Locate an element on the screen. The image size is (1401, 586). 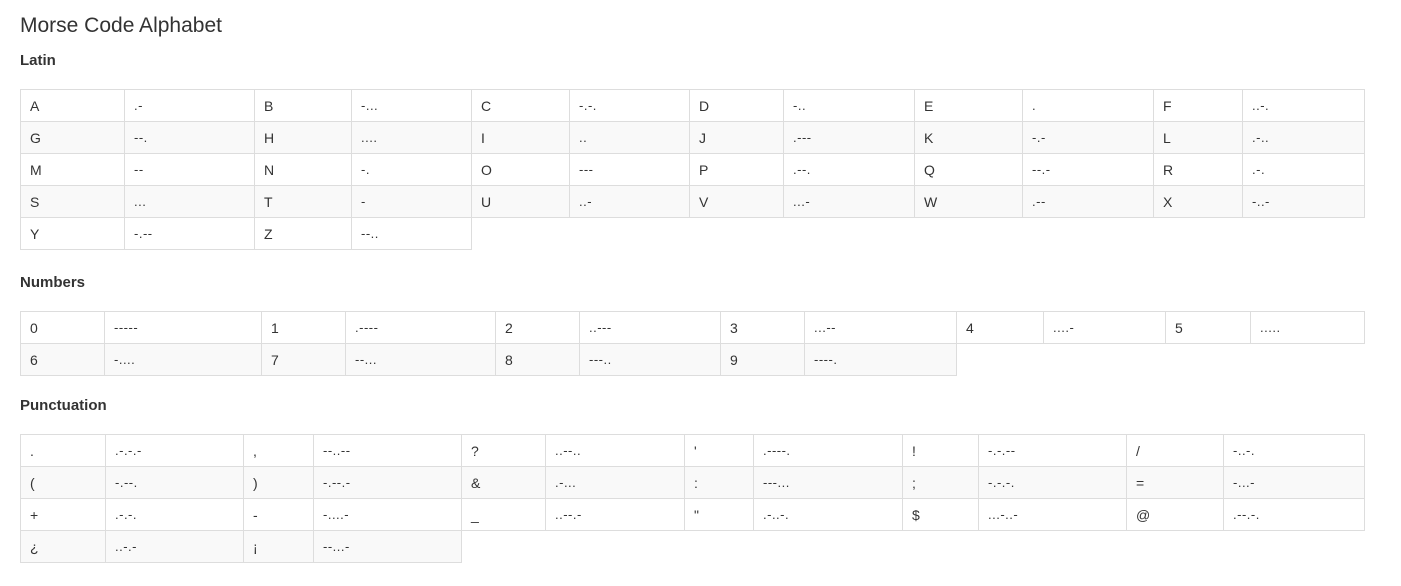
symbol-cell: J is located at coordinates (736, 137).